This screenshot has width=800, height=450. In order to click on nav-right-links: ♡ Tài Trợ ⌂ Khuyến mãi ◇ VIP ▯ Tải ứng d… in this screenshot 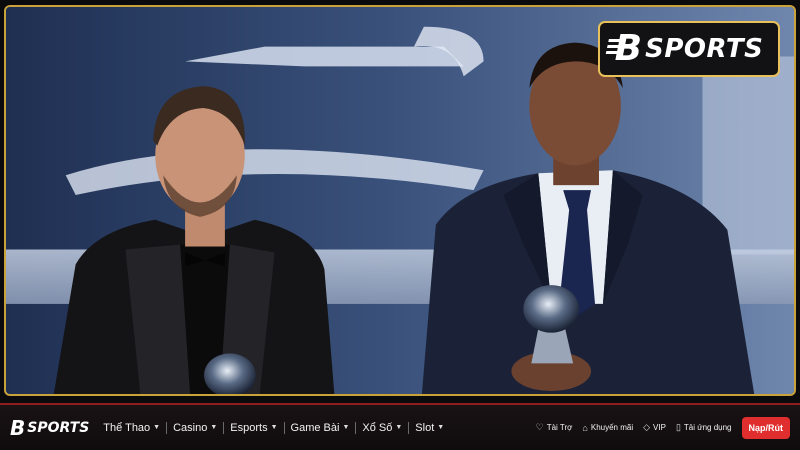, I will do `click(663, 427)`.